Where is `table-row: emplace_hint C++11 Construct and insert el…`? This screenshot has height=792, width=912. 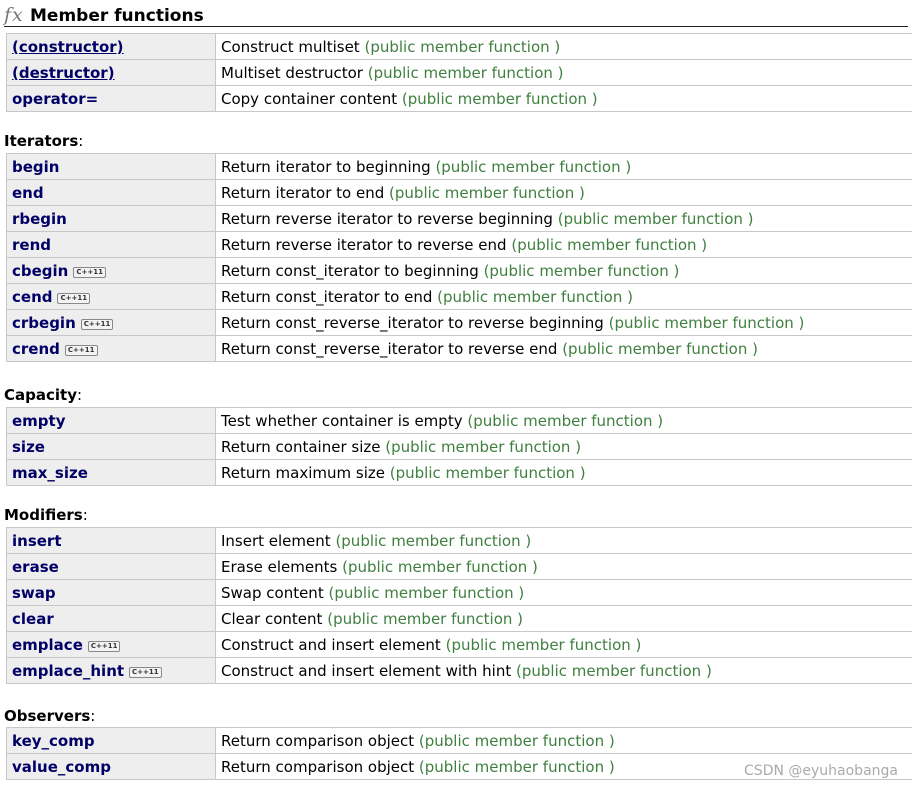
table-row: emplace_hint C++11 Construct and insert el… is located at coordinates (459, 670).